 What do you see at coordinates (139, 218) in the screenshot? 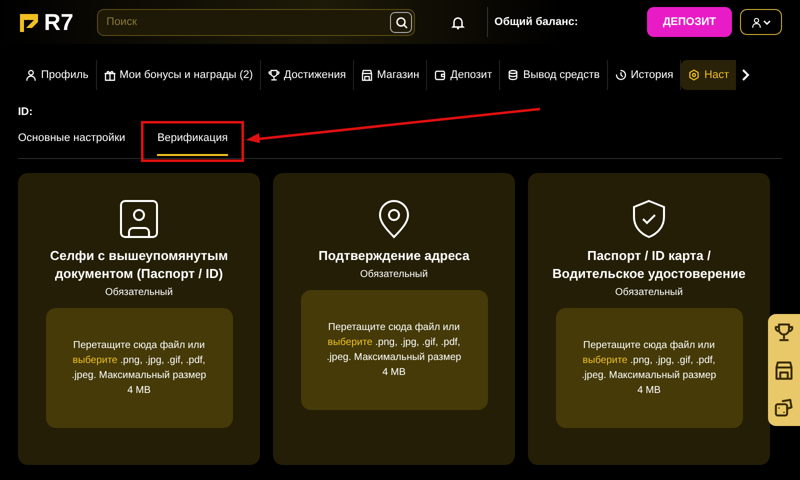
I see `portrait-id-icon` at bounding box center [139, 218].